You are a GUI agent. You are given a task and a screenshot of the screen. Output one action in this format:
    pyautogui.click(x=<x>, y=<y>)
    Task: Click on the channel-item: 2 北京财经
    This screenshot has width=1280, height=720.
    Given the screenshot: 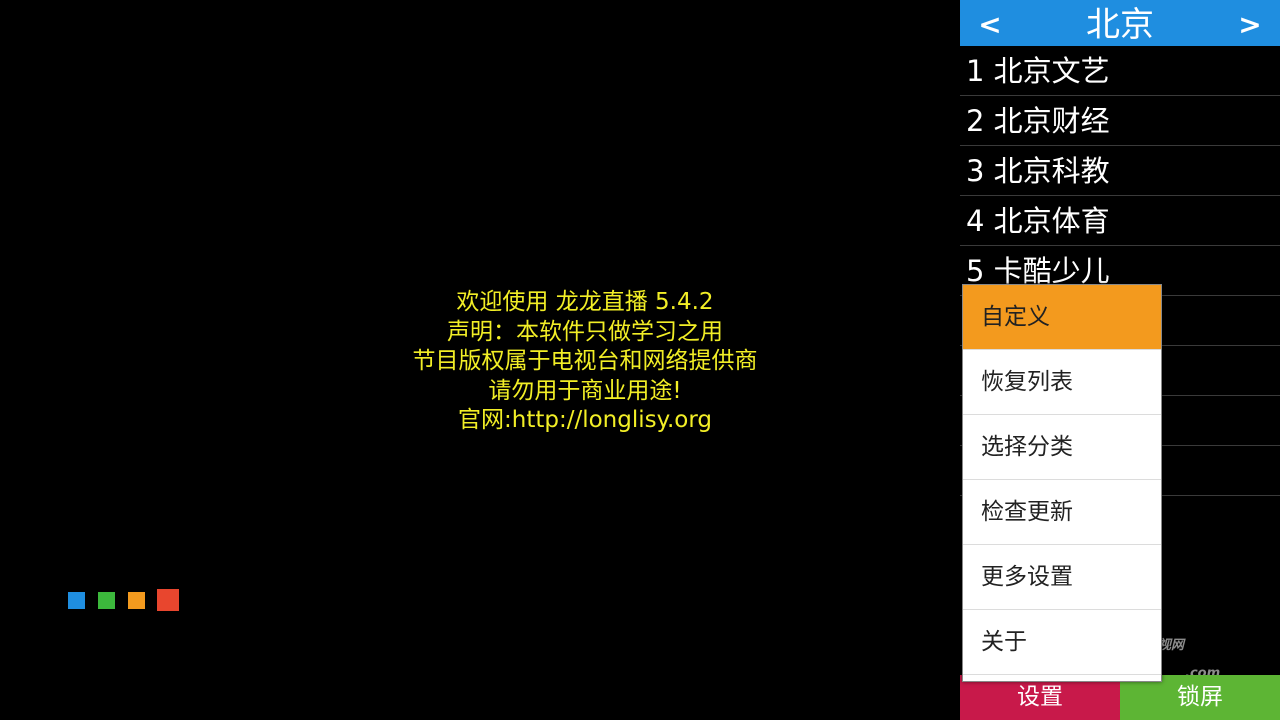 What is the action you would take?
    pyautogui.click(x=1120, y=121)
    